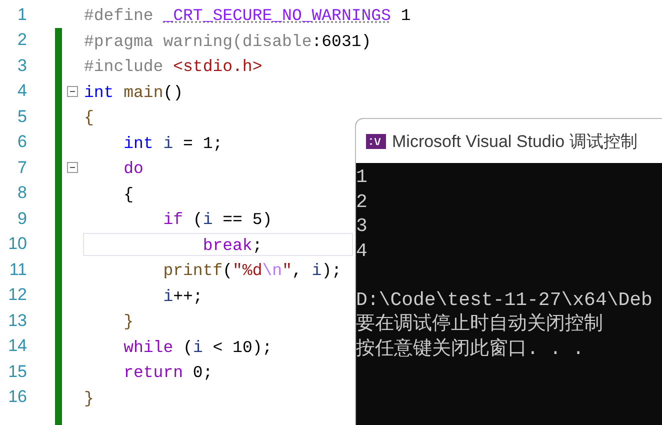 Image resolution: width=662 pixels, height=425 pixels. Describe the element at coordinates (17, 321) in the screenshot. I see `line-number: 13` at that location.